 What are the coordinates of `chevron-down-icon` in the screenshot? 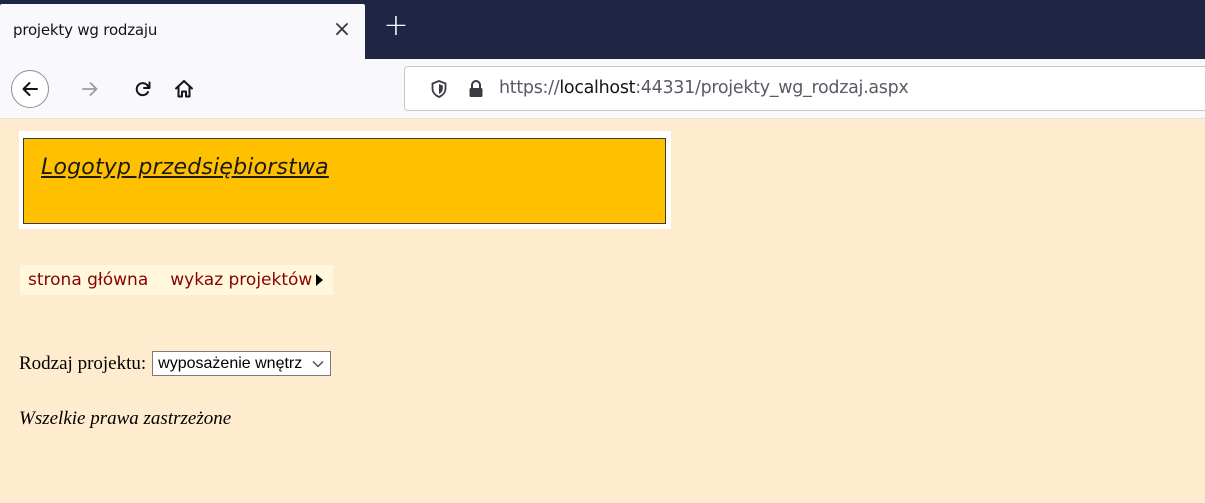 It's located at (318, 364).